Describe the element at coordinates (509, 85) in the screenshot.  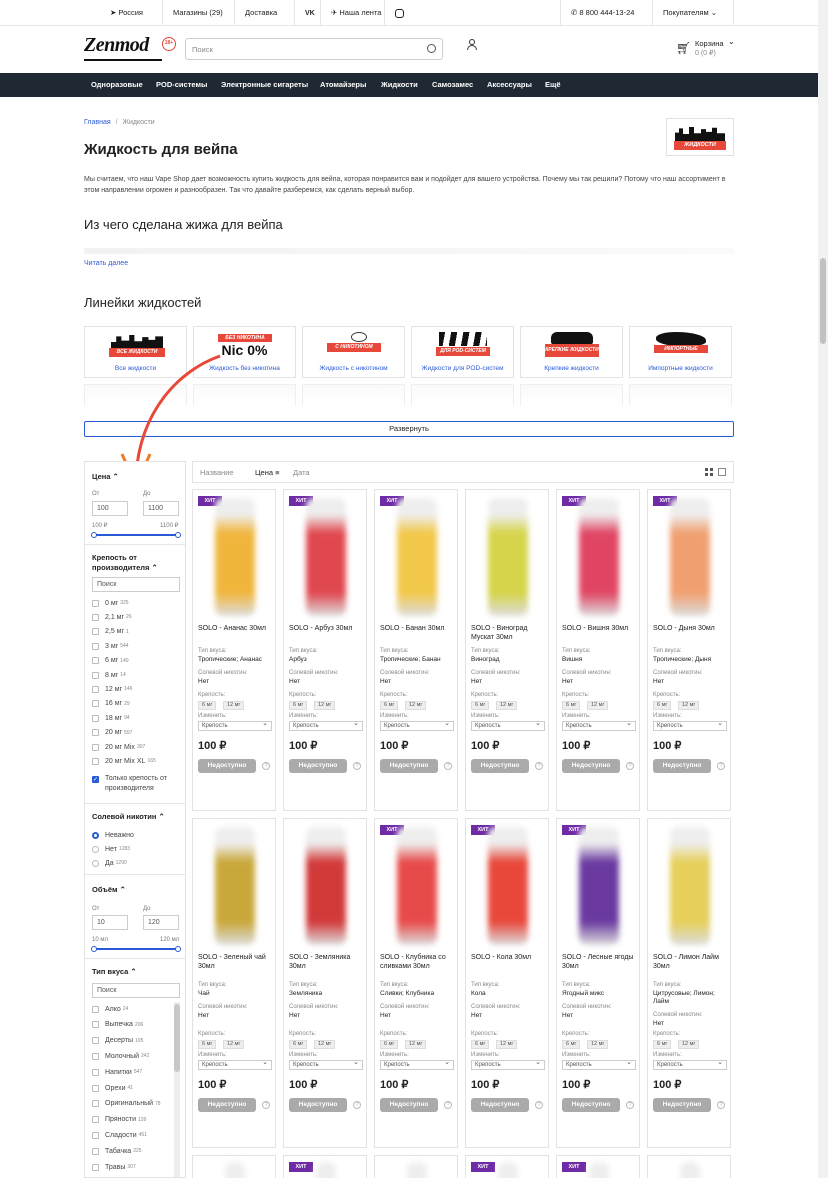
I see `nav-item-accessories: Аксессуары` at that location.